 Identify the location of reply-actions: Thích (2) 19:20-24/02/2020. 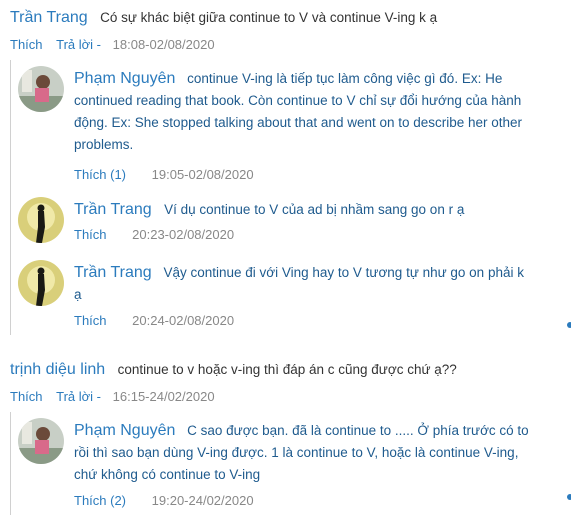
(164, 500).